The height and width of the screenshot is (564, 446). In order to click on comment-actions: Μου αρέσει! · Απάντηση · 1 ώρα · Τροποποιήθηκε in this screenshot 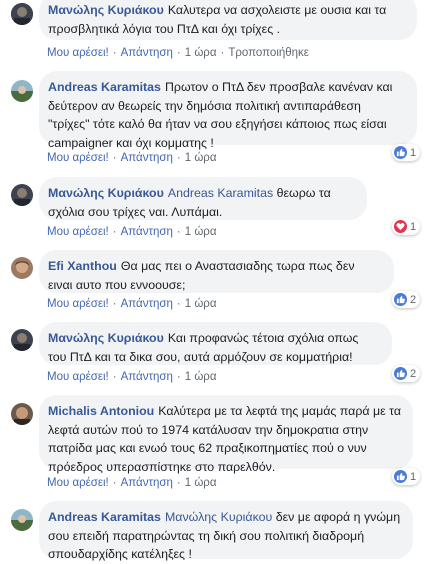, I will do `click(178, 53)`.